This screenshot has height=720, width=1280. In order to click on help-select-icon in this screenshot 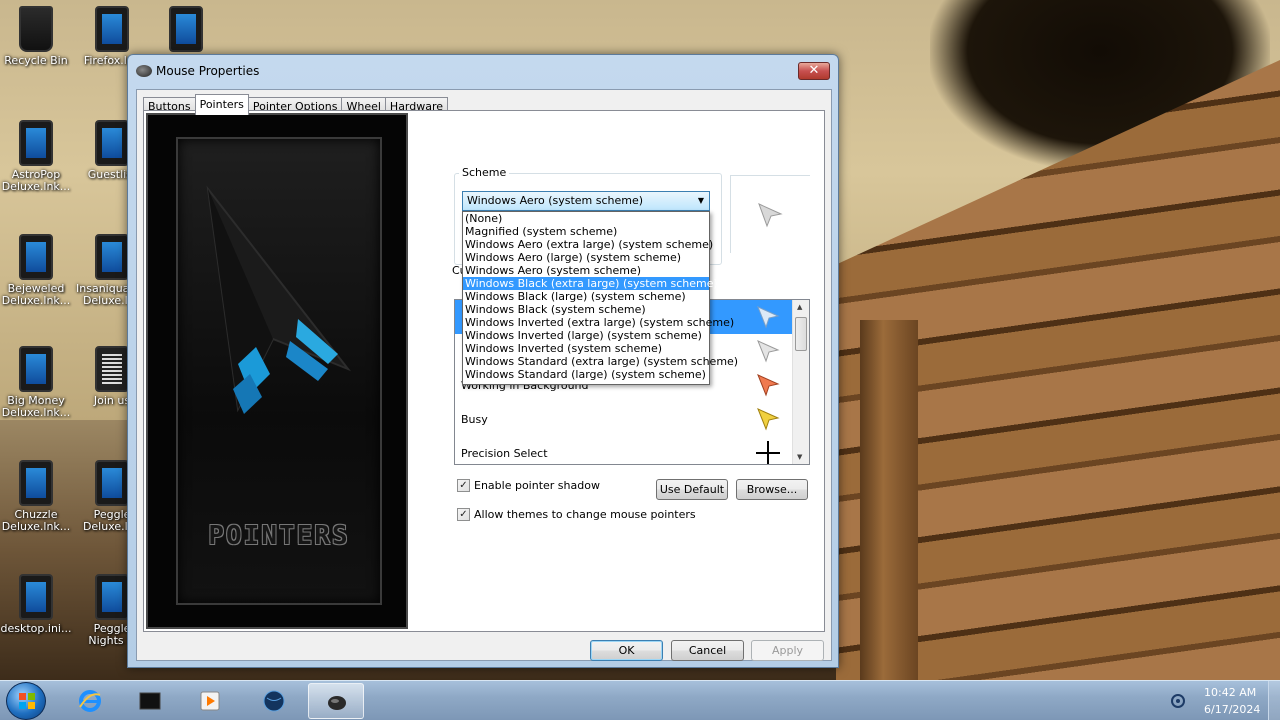, I will do `click(768, 351)`.